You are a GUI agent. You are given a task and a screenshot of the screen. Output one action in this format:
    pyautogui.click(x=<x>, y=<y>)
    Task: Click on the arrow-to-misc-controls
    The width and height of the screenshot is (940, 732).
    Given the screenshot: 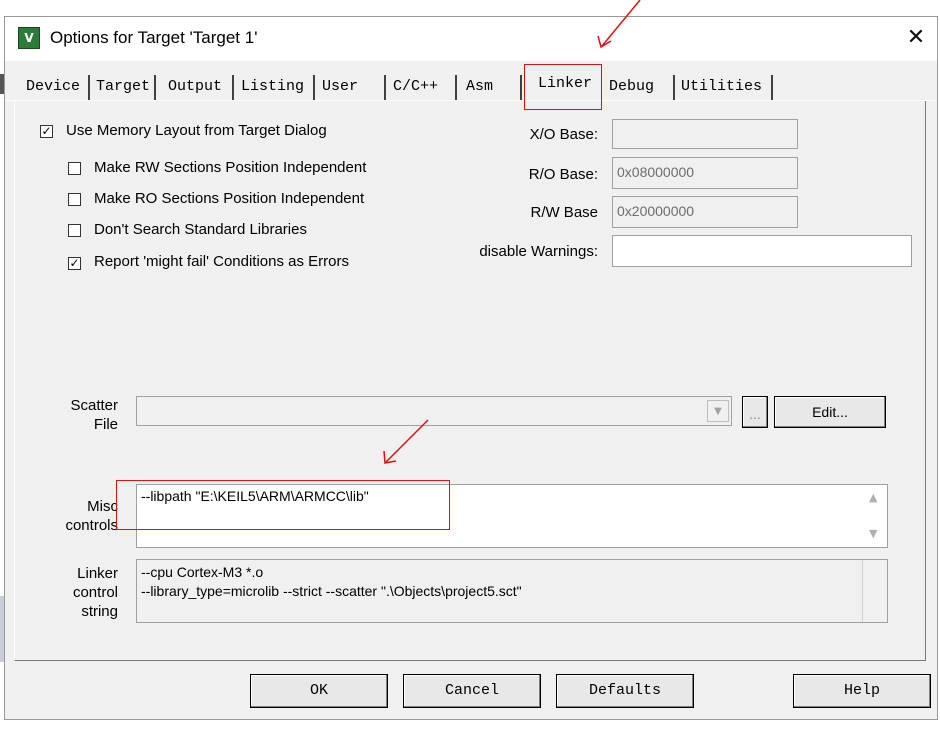 What is the action you would take?
    pyautogui.click(x=407, y=441)
    